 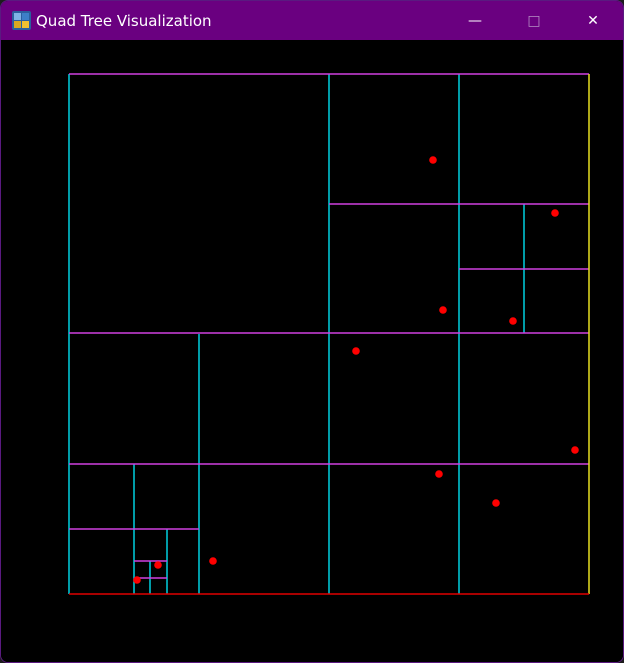 I want to click on minimize-icon: —, so click(x=475, y=20).